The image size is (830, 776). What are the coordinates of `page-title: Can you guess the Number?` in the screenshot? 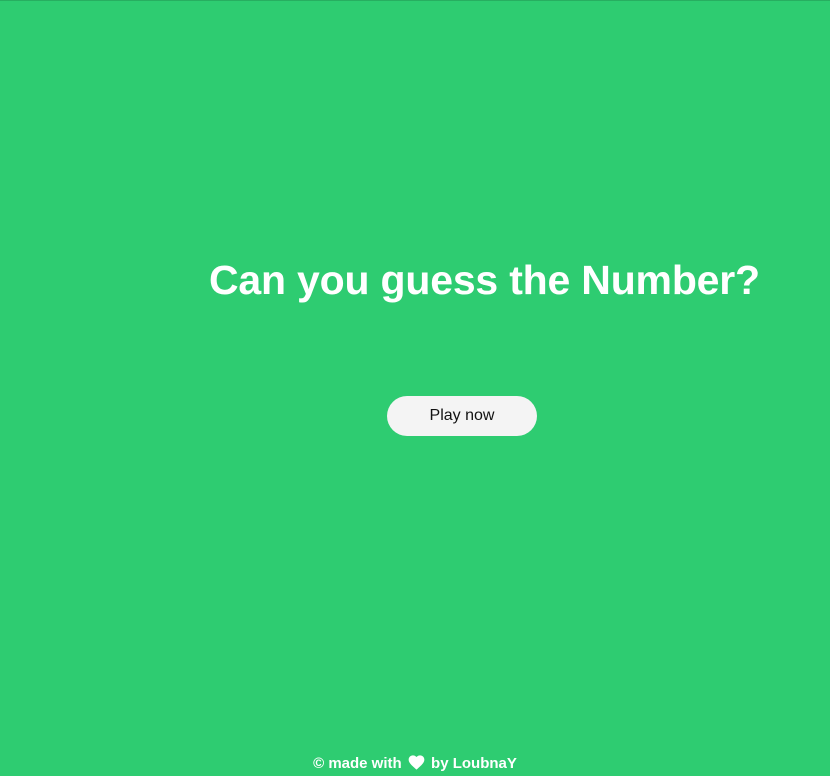 It's located at (484, 280).